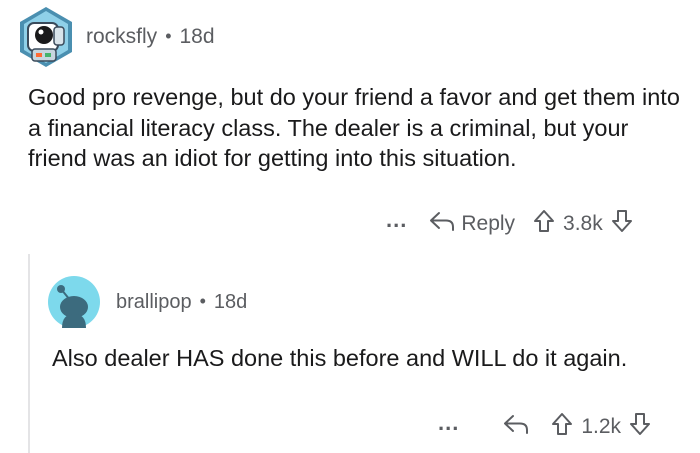 The height and width of the screenshot is (453, 700). Describe the element at coordinates (46, 37) in the screenshot. I see `astronaut-avatar-icon` at that location.